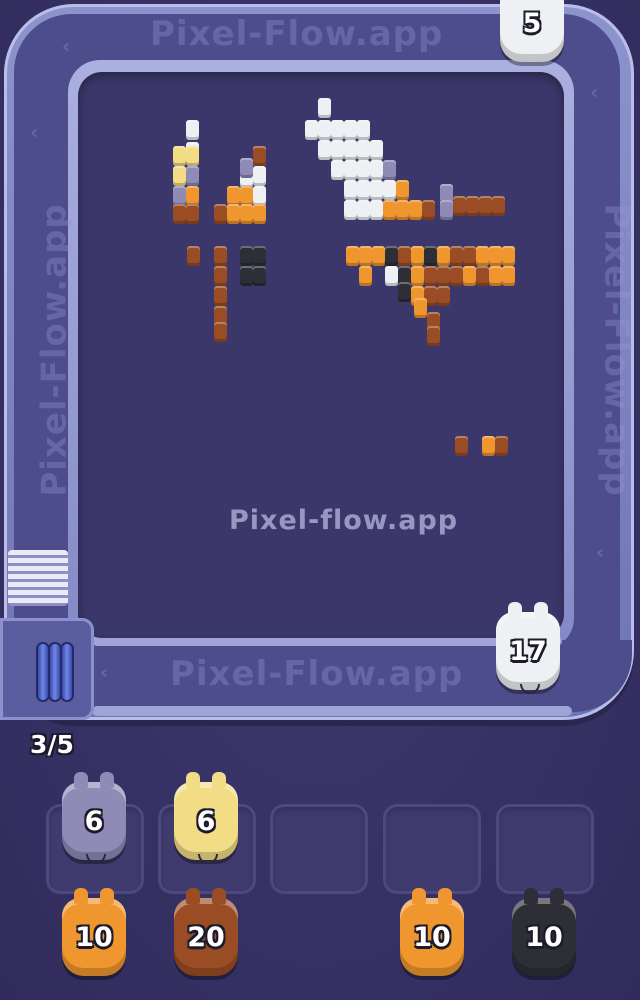  What do you see at coordinates (43, 672) in the screenshot?
I see `disc-icon` at bounding box center [43, 672].